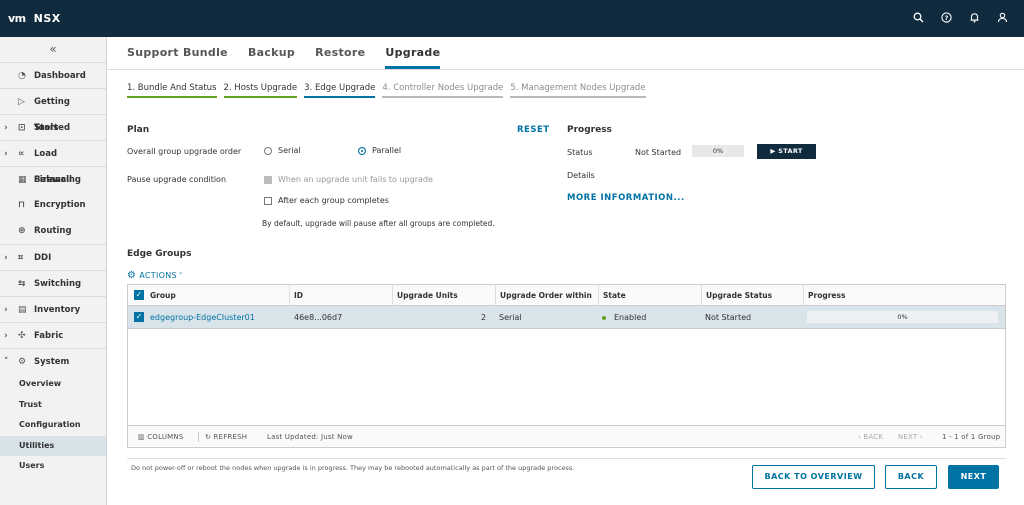 The width and height of the screenshot is (1024, 505). Describe the element at coordinates (946, 18) in the screenshot. I see `help-icon: ?` at that location.